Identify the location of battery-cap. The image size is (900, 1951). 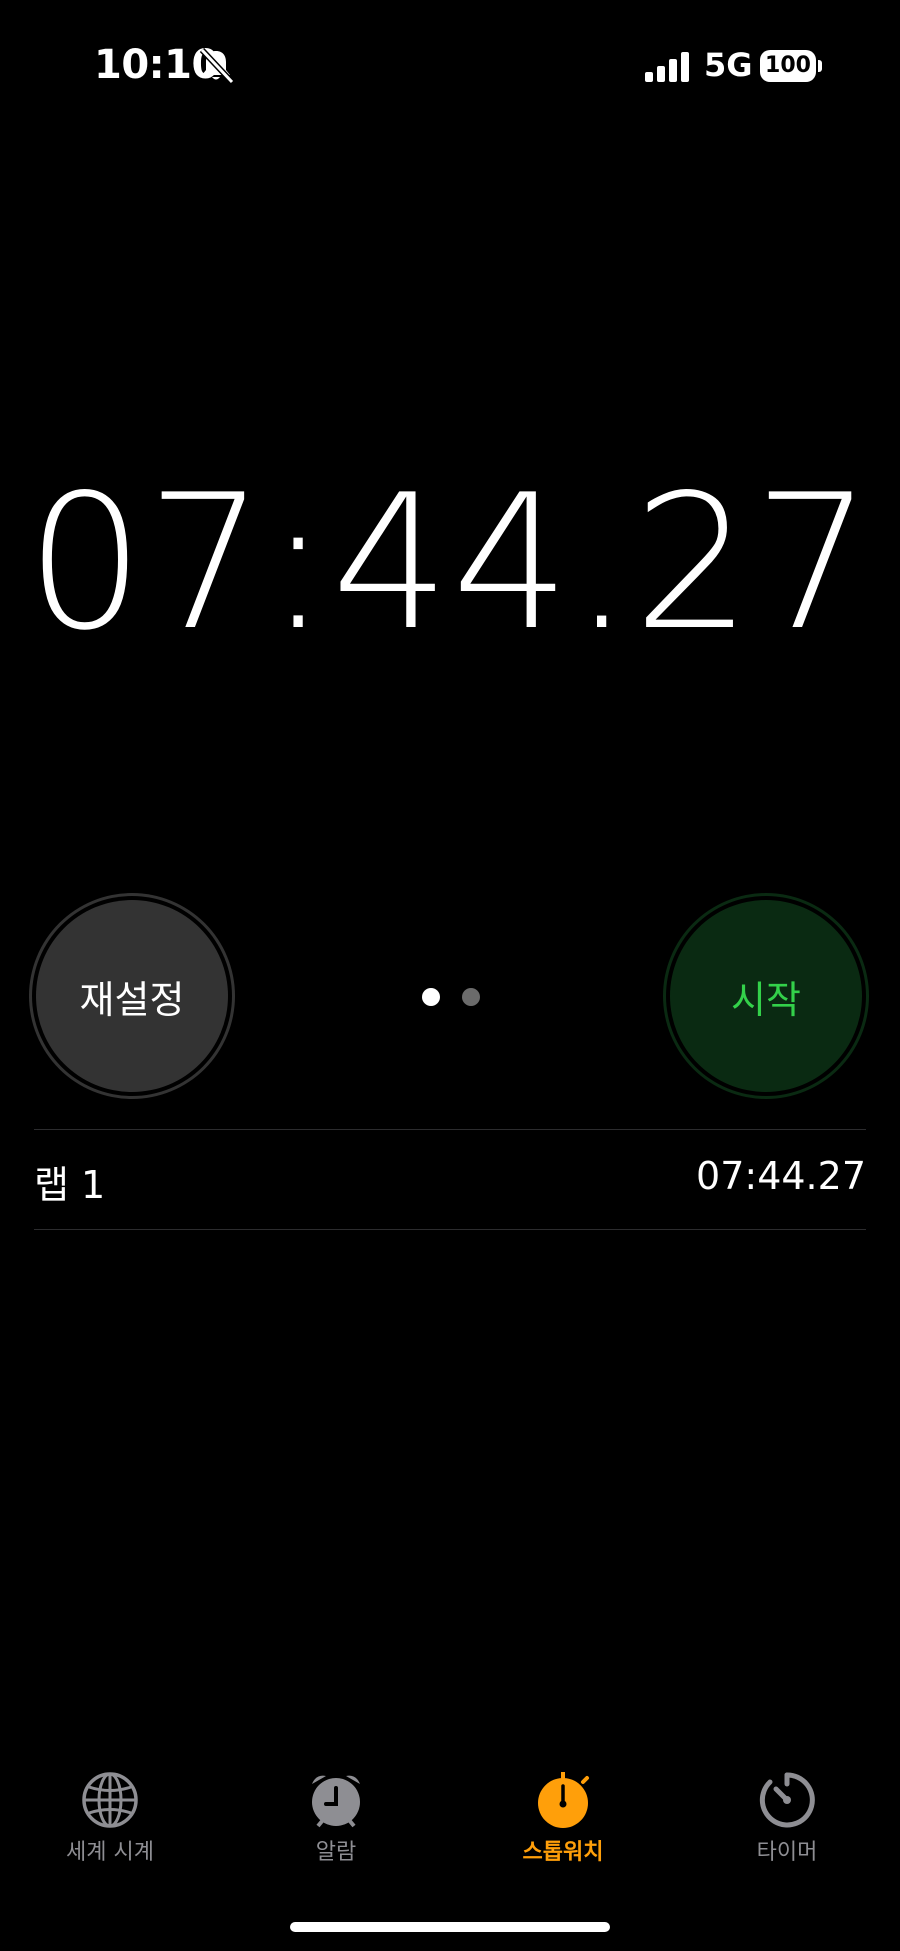
(820, 66).